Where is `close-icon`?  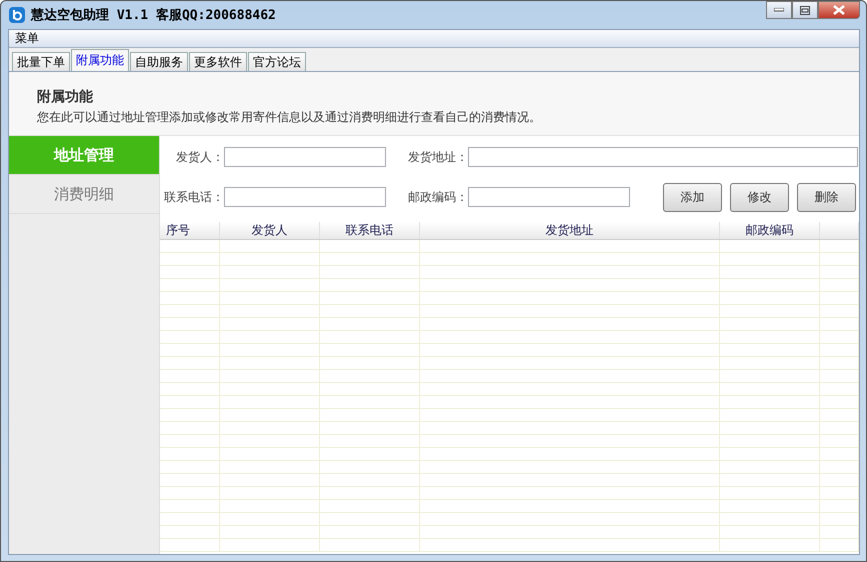
close-icon is located at coordinates (839, 10).